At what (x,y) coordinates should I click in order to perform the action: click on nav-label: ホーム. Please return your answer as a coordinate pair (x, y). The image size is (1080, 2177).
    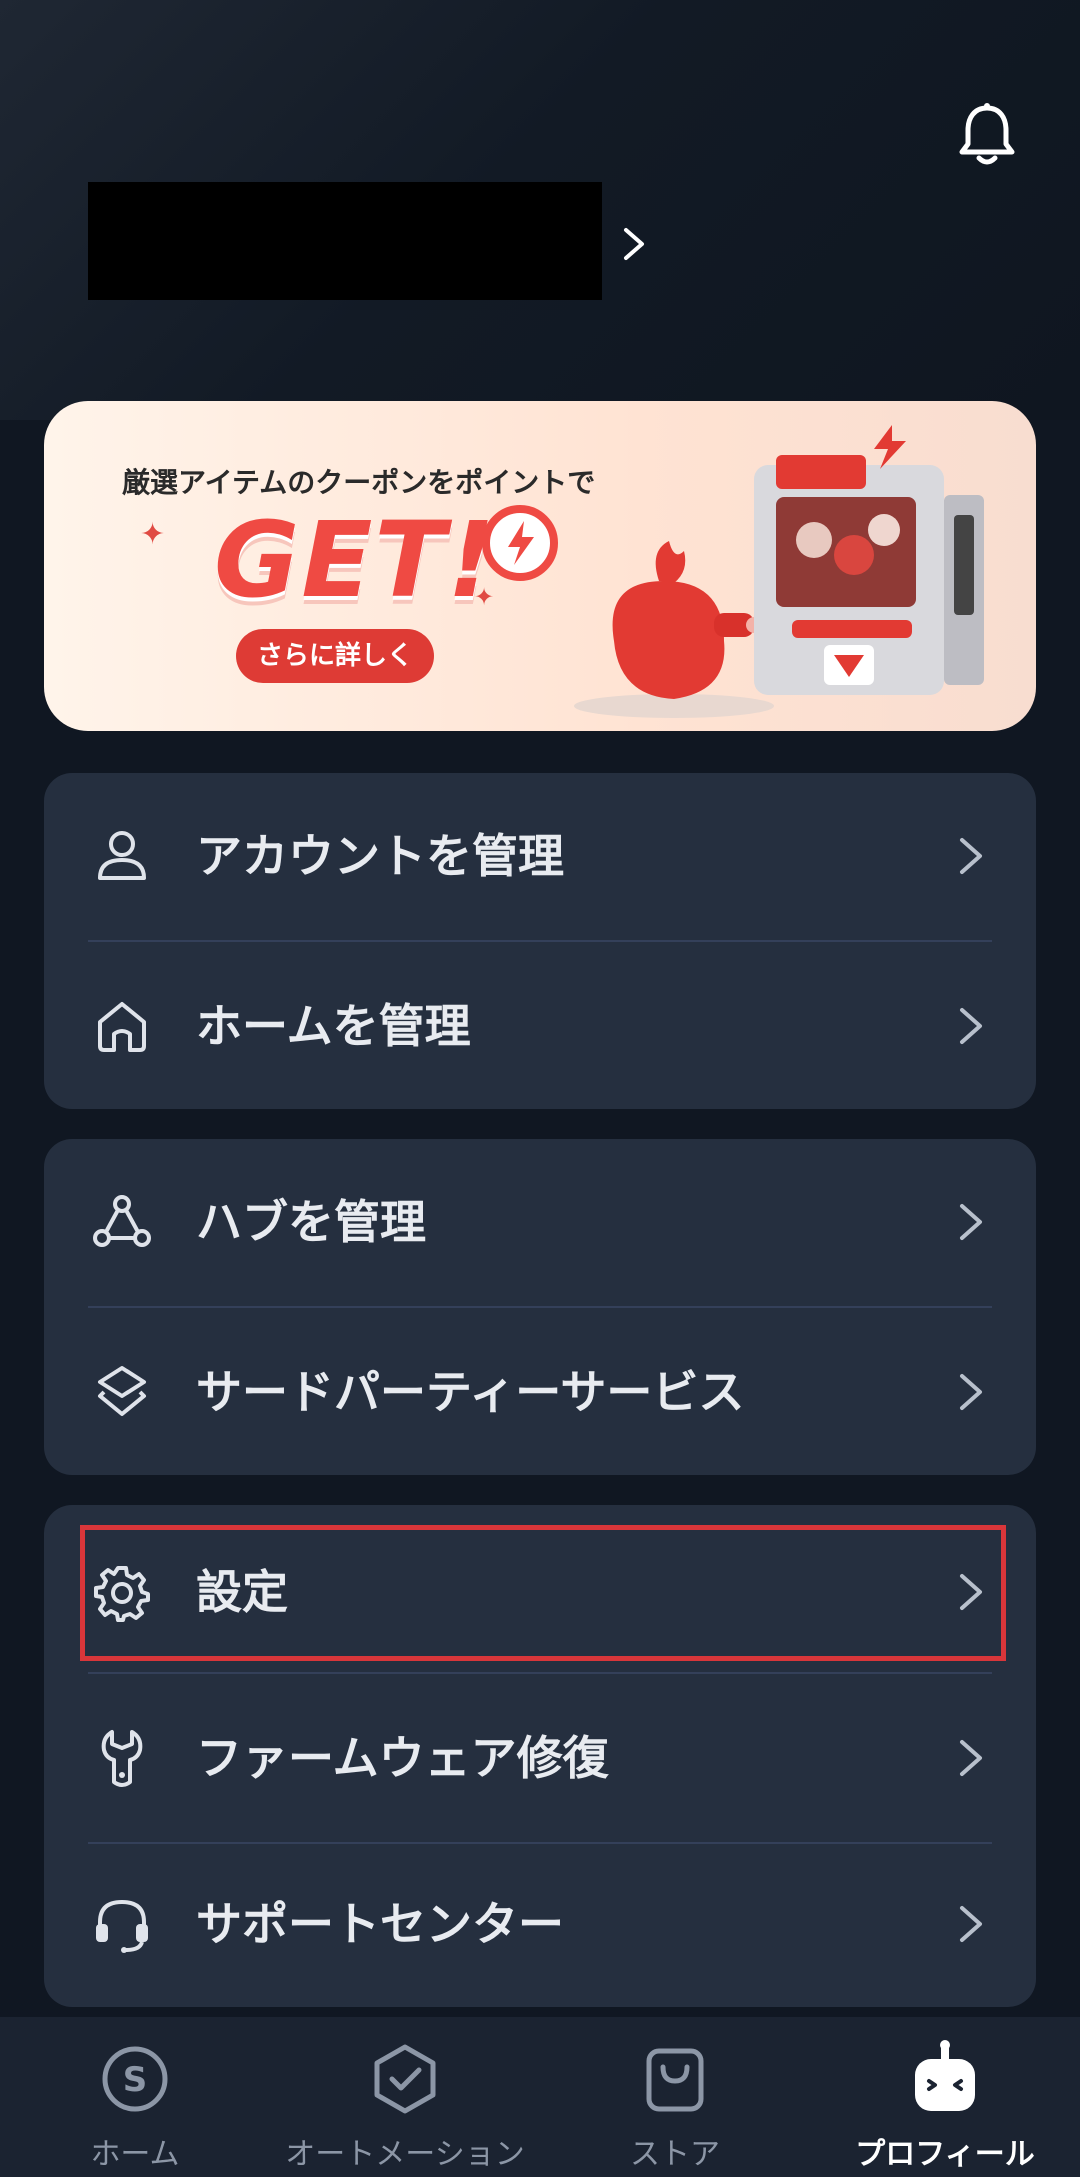
    Looking at the image, I should click on (135, 2154).